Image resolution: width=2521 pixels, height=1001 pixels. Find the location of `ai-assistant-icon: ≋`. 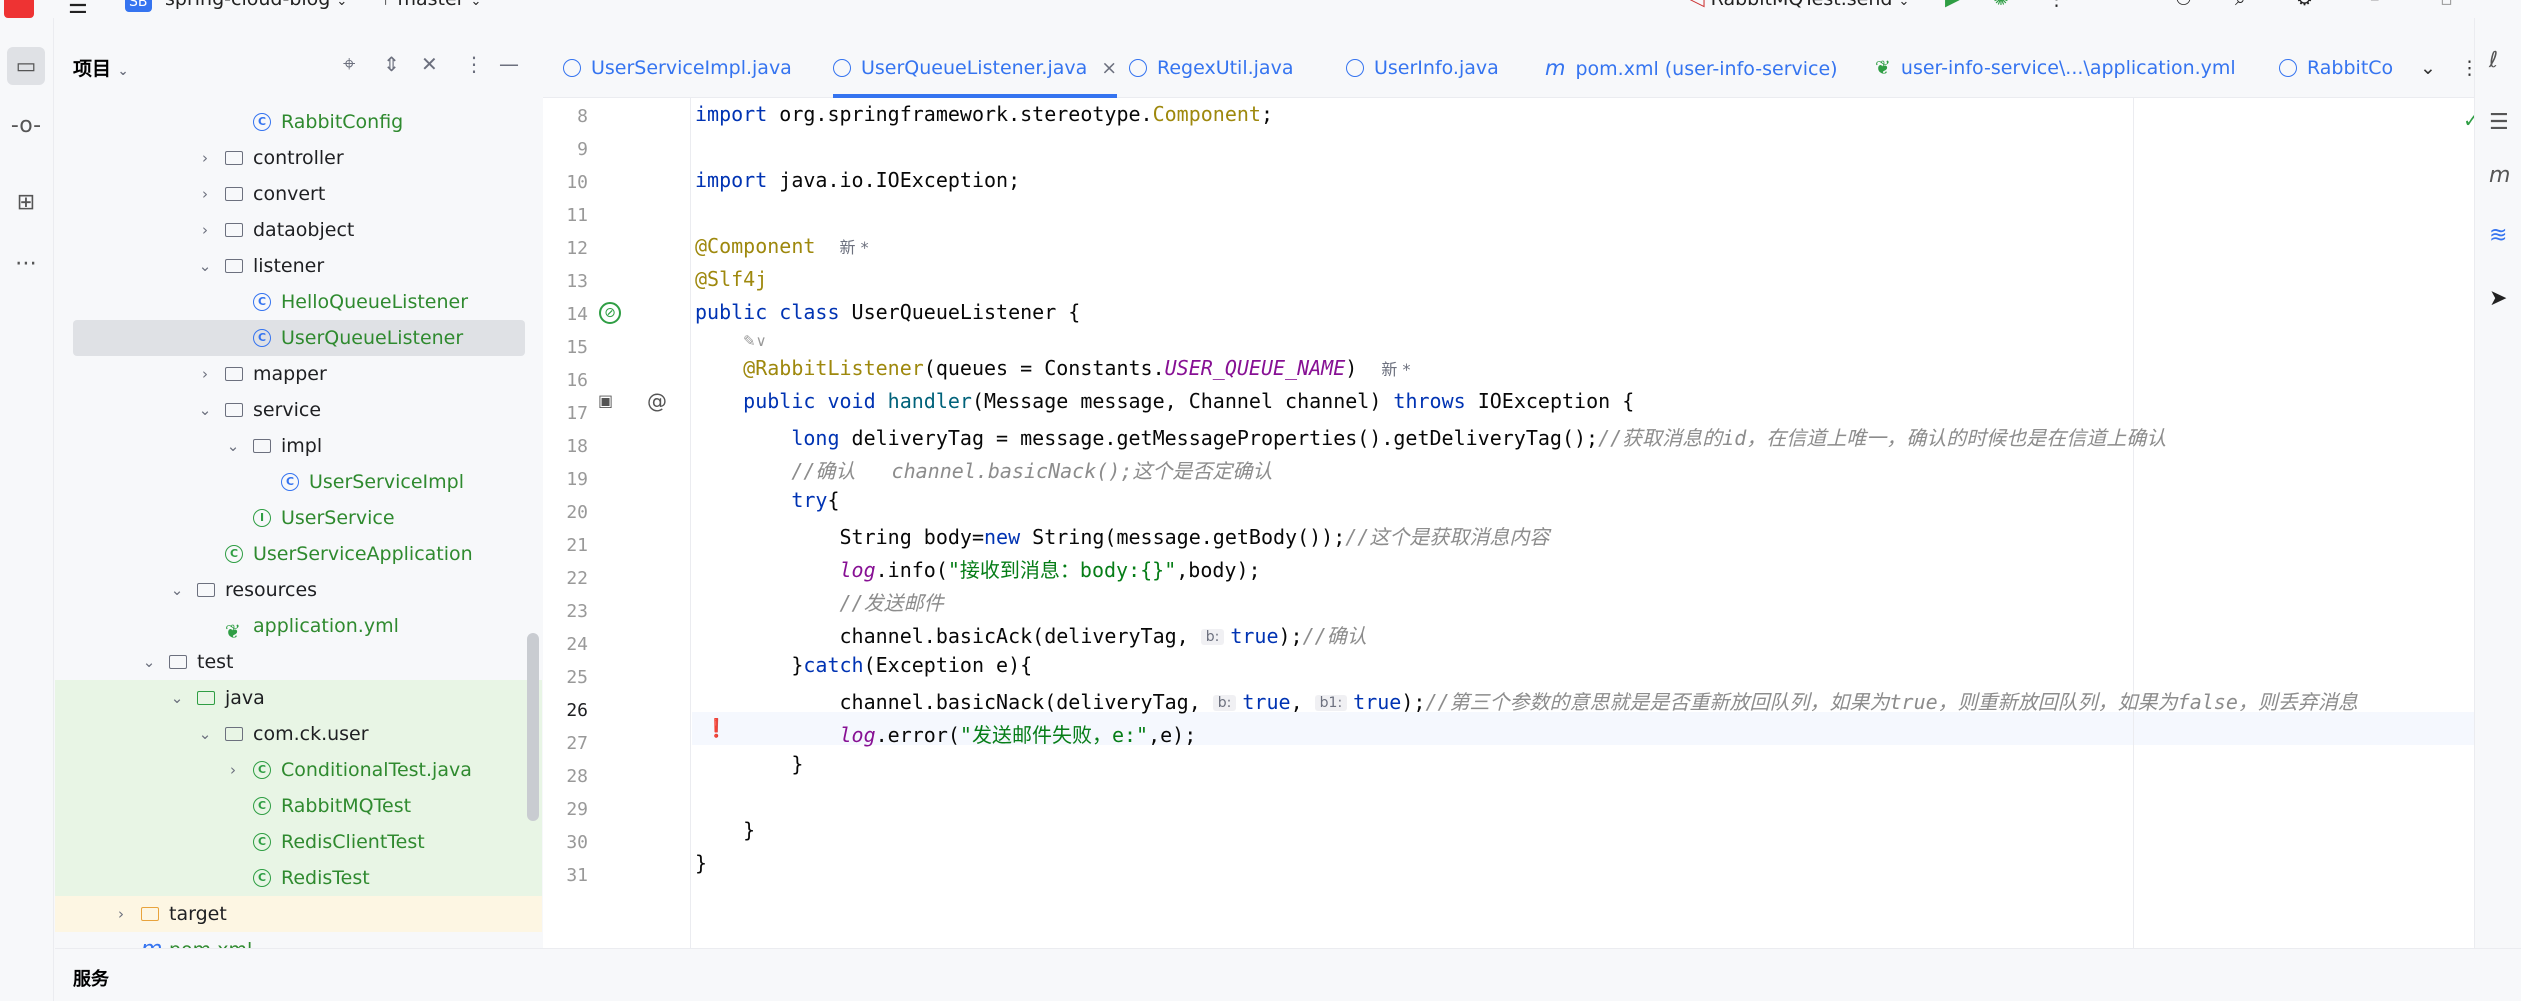

ai-assistant-icon: ≋ is located at coordinates (2498, 235).